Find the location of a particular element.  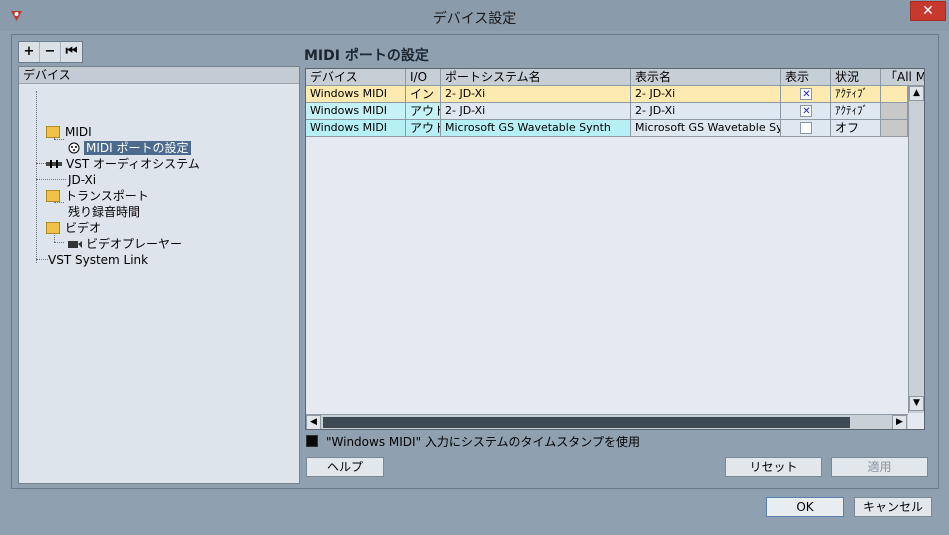

tree-item-vst-audio-system: VST オーディオシステム is located at coordinates (123, 164).